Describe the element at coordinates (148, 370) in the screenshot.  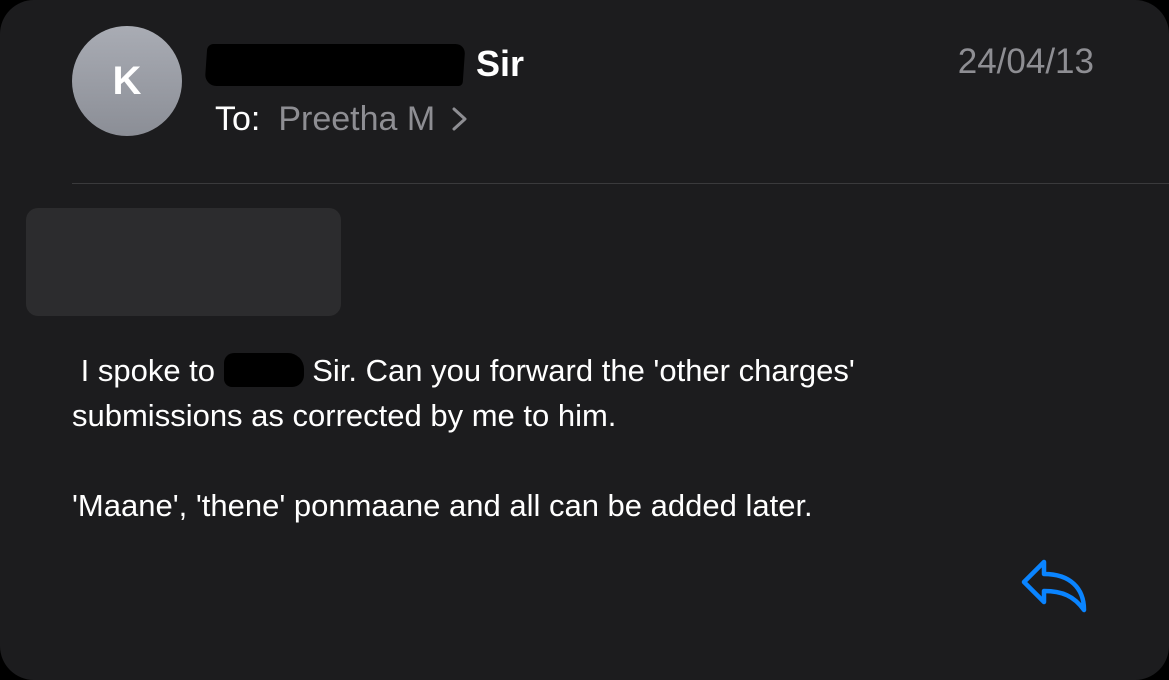
I see `body-text-segment: I spoke to` at that location.